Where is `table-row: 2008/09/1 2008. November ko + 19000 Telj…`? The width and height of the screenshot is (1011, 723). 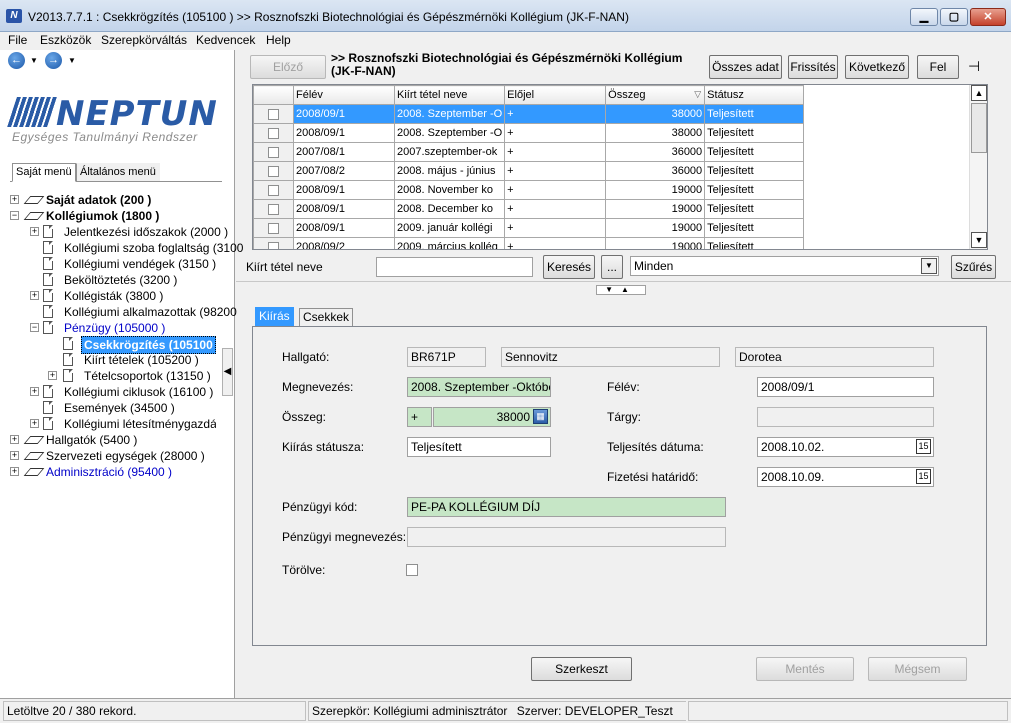 table-row: 2008/09/1 2008. November ko + 19000 Telj… is located at coordinates (529, 190).